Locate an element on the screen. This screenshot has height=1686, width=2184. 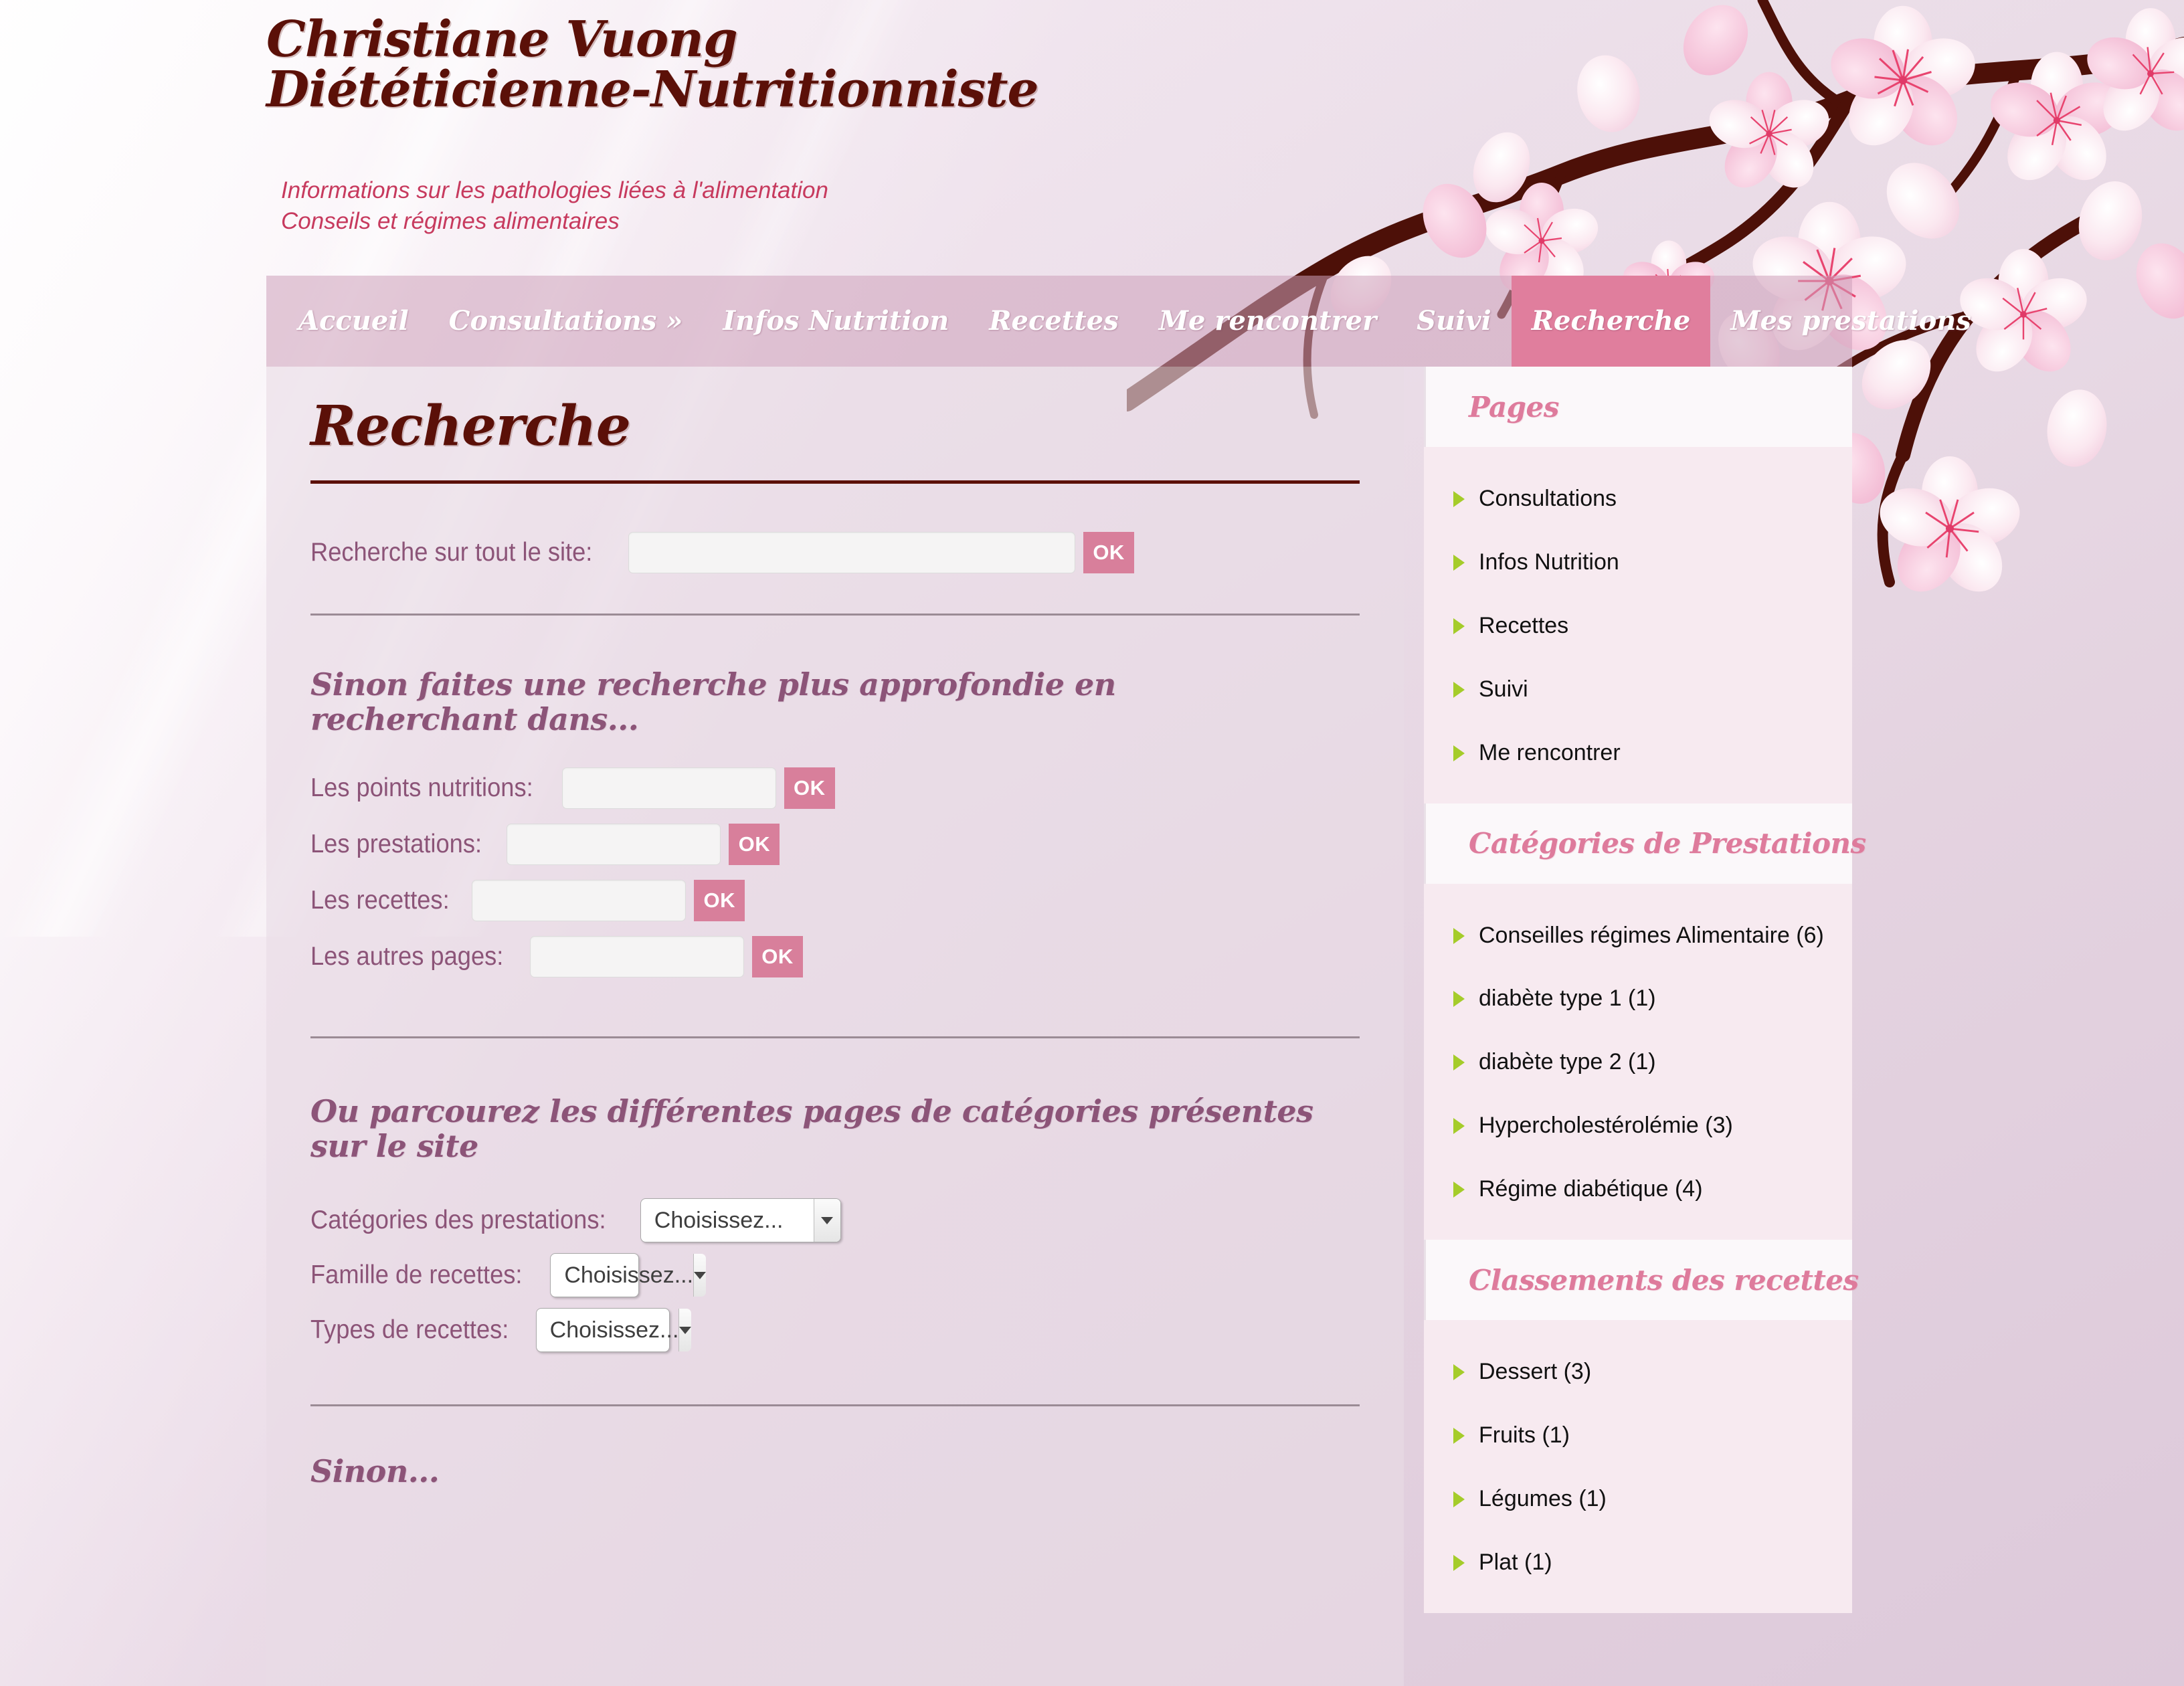
search-row-2: Les prestations: OK is located at coordinates (835, 845).